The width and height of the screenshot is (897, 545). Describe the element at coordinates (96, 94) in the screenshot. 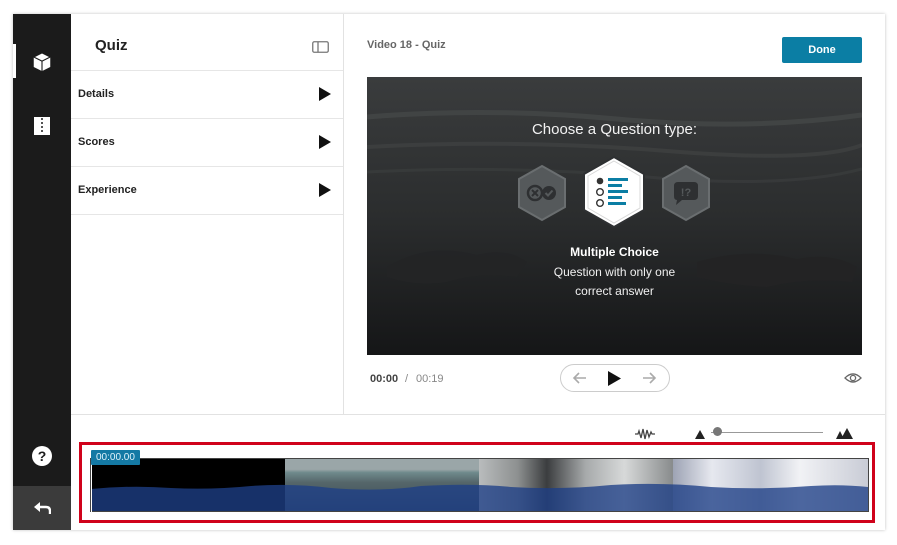

I see `section-label: Details` at that location.